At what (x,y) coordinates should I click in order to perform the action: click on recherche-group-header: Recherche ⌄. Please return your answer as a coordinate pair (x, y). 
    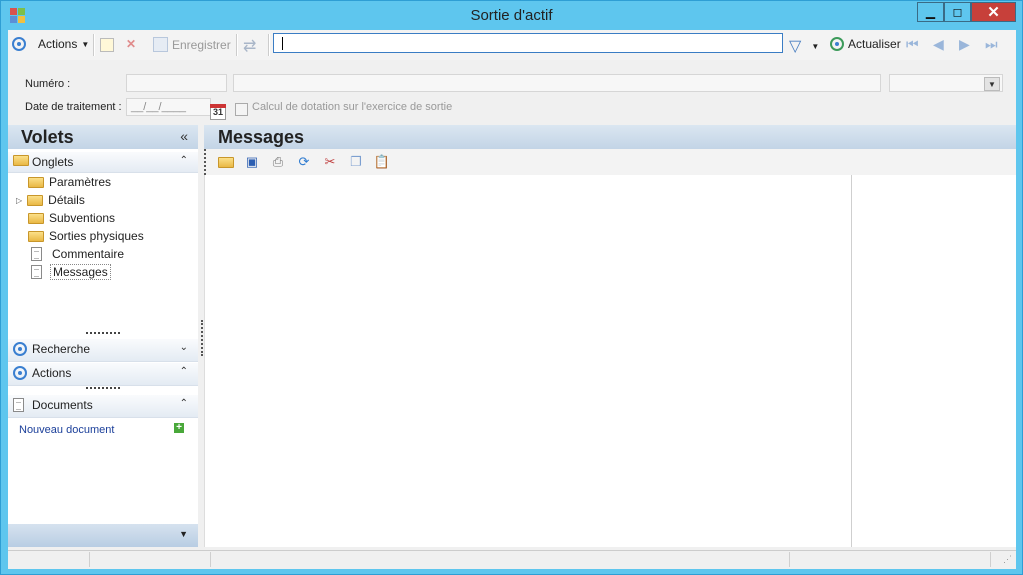
    Looking at the image, I should click on (103, 350).